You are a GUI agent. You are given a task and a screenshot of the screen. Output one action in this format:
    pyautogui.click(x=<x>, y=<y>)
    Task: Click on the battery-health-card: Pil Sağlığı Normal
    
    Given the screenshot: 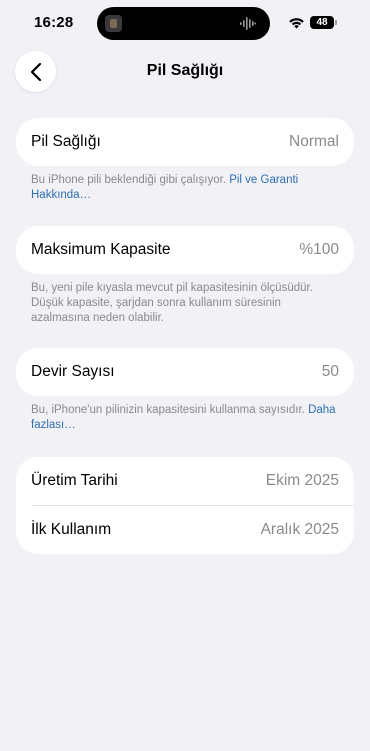 What is the action you would take?
    pyautogui.click(x=185, y=142)
    